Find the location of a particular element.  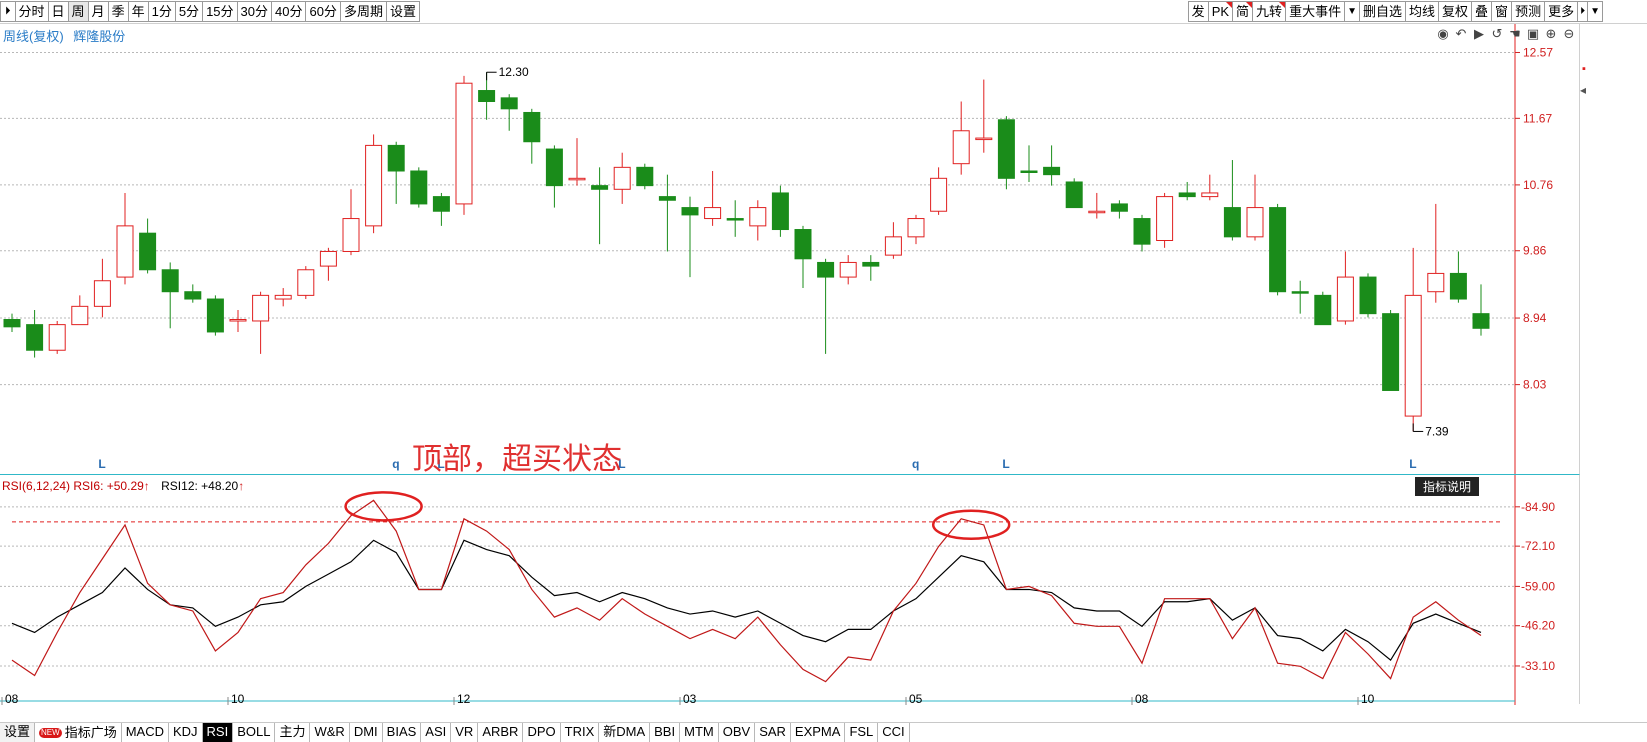

tool-button: 复权 is located at coordinates (1455, 11).